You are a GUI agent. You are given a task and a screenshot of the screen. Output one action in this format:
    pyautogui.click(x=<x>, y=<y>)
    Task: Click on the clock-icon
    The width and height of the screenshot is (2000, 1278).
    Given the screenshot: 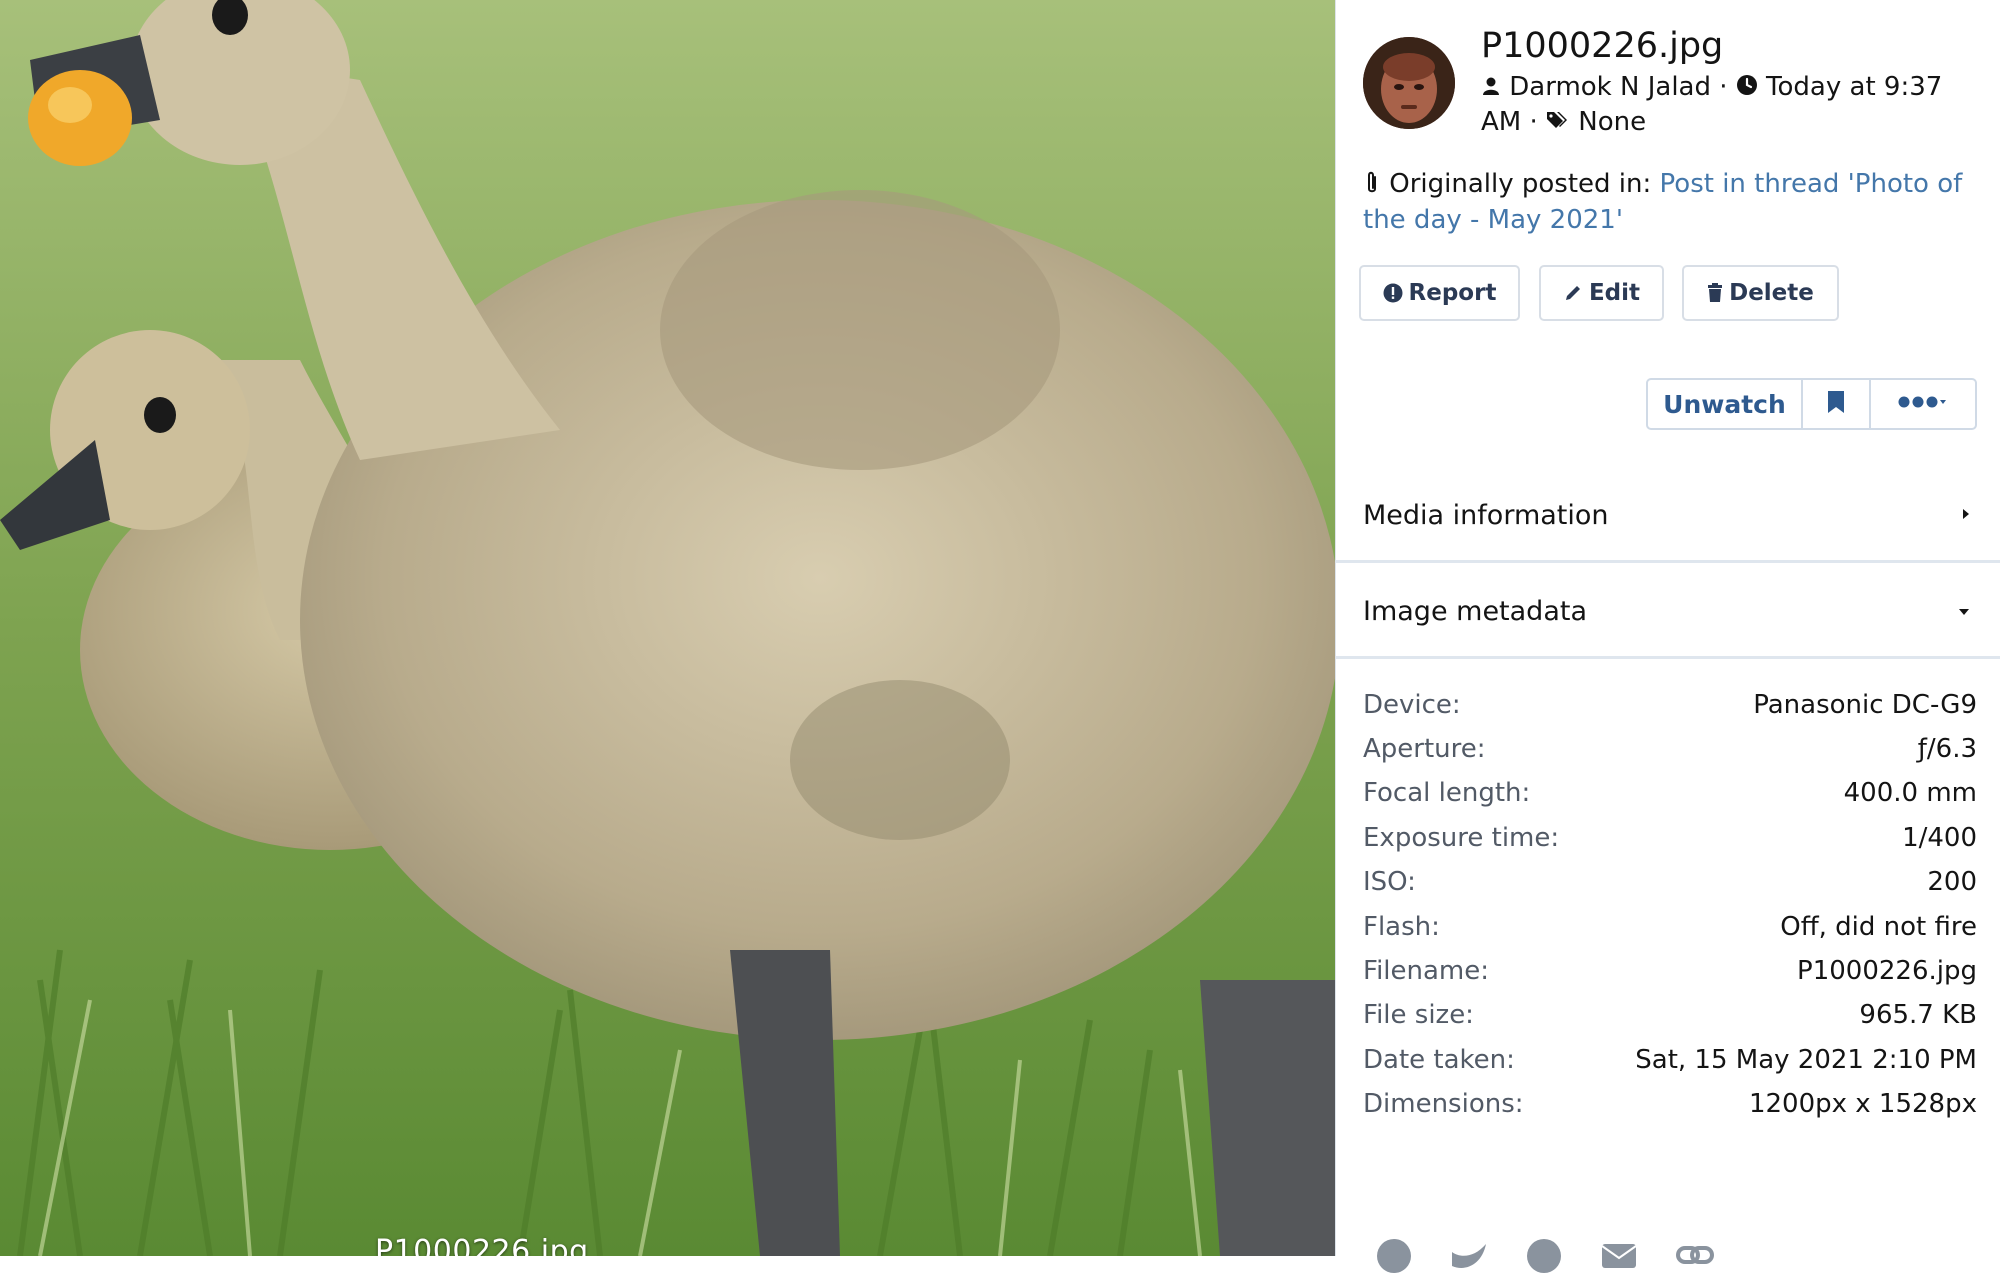 What is the action you would take?
    pyautogui.click(x=1747, y=88)
    